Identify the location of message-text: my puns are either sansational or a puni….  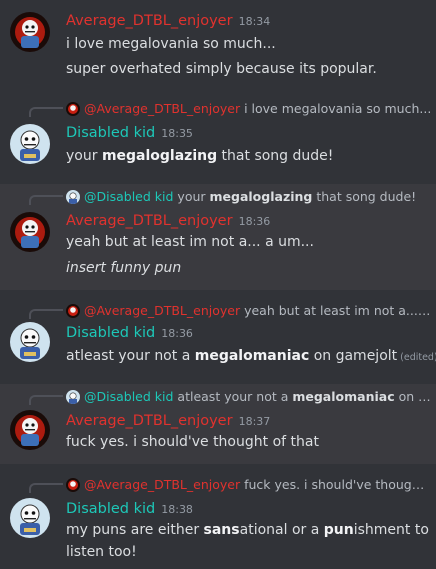
(247, 530).